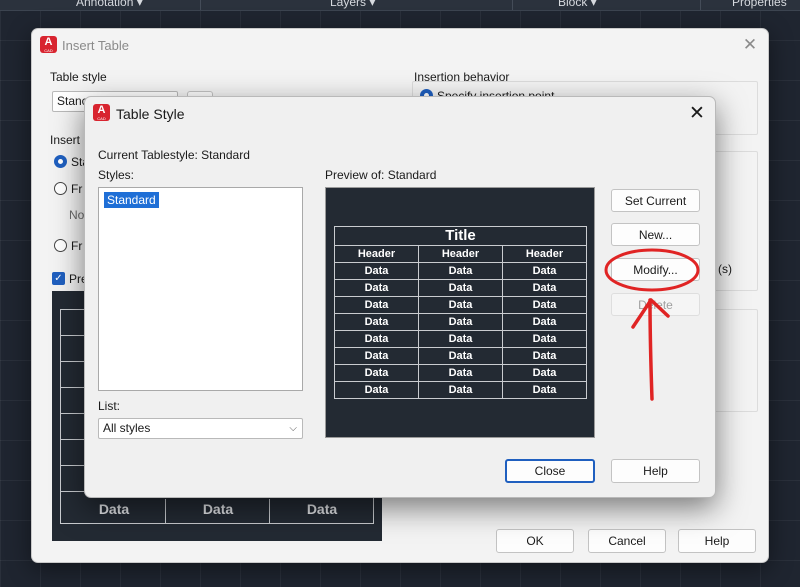 The width and height of the screenshot is (800, 587). I want to click on insert-options-label: Insert, so click(65, 140).